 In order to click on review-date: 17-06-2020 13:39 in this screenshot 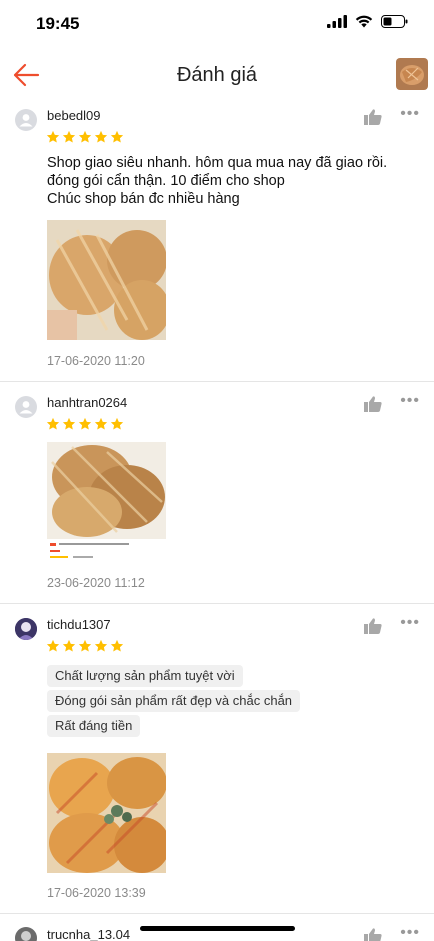, I will do `click(96, 893)`.